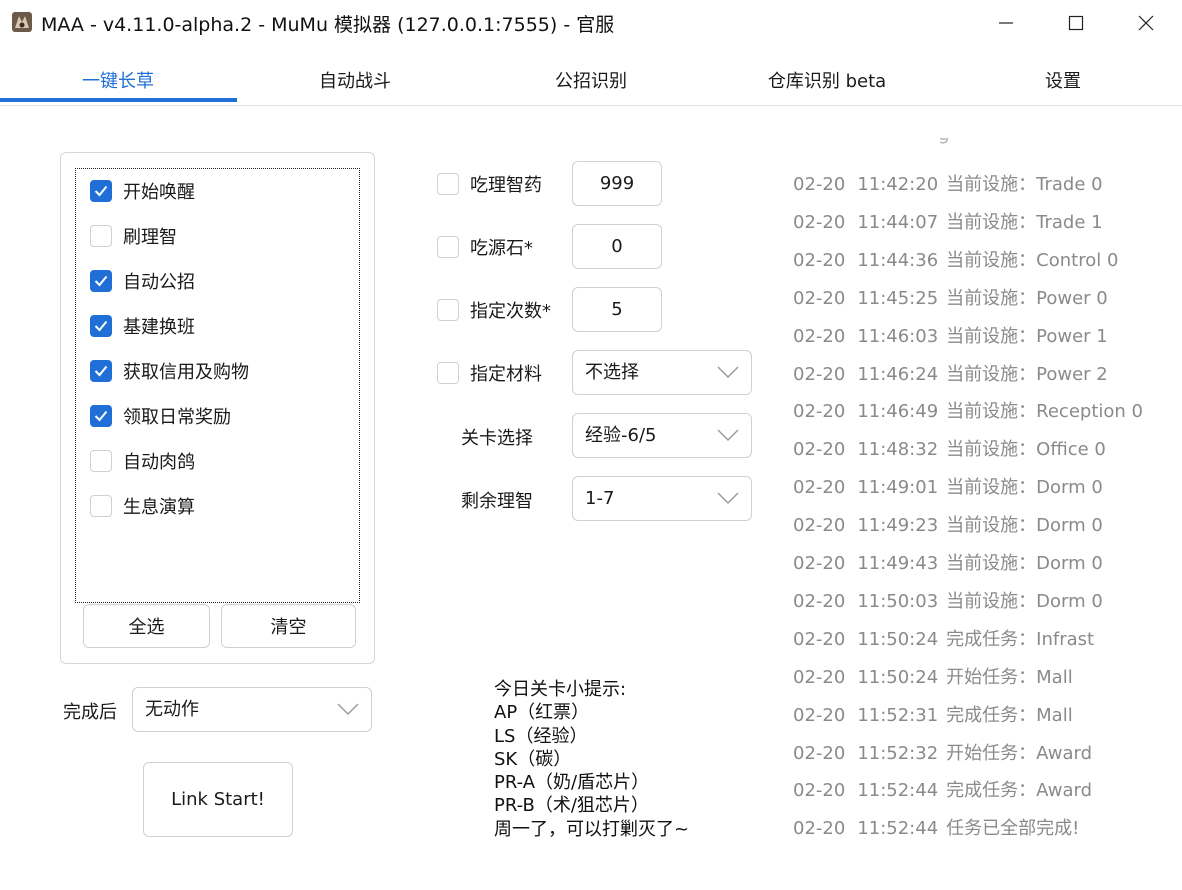 The image size is (1182, 890). I want to click on log-time: 11:46:24, so click(898, 374).